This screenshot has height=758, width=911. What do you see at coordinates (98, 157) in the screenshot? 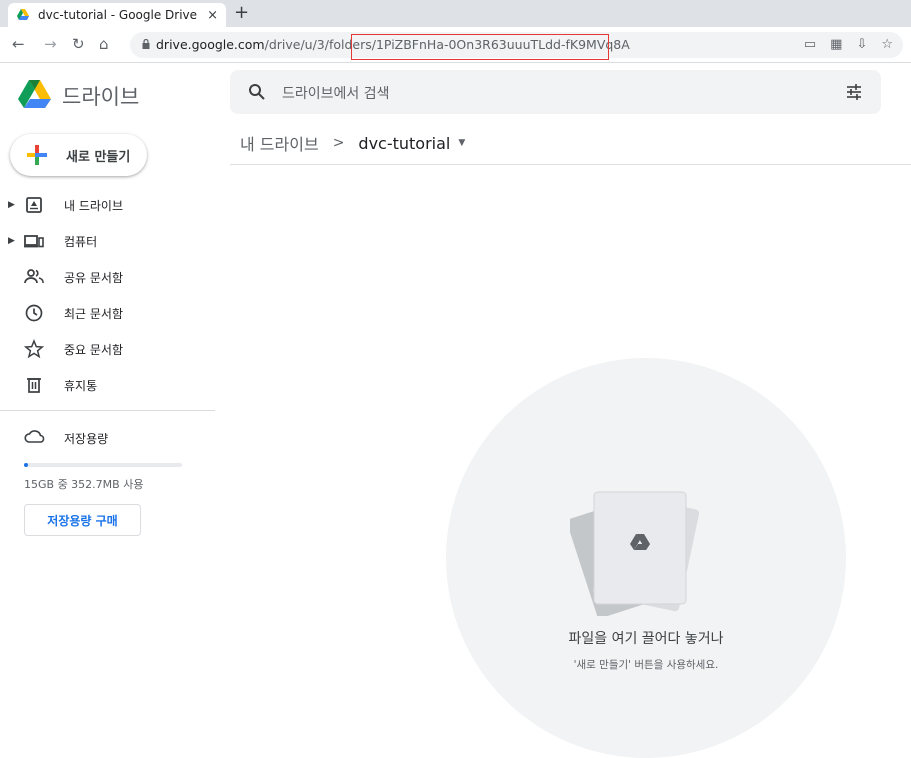
I see `new-button-label: 새로 만들기` at bounding box center [98, 157].